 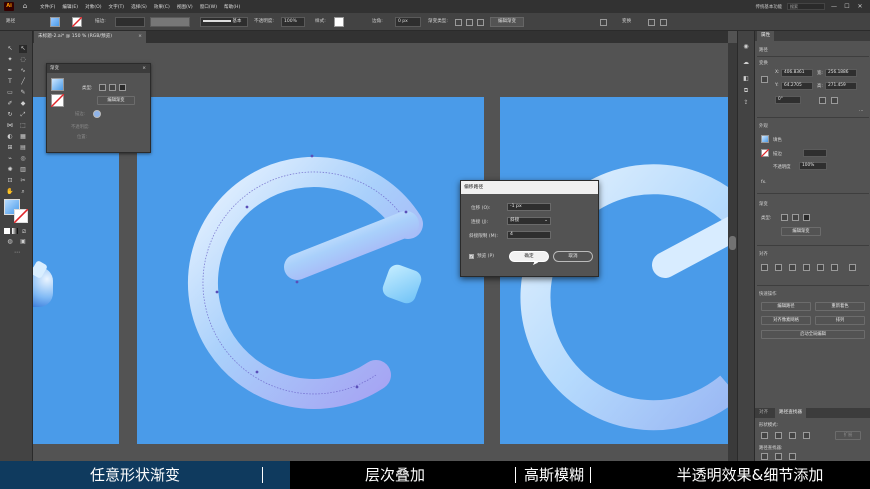 I want to click on corner-field: 0 px, so click(x=408, y=22).